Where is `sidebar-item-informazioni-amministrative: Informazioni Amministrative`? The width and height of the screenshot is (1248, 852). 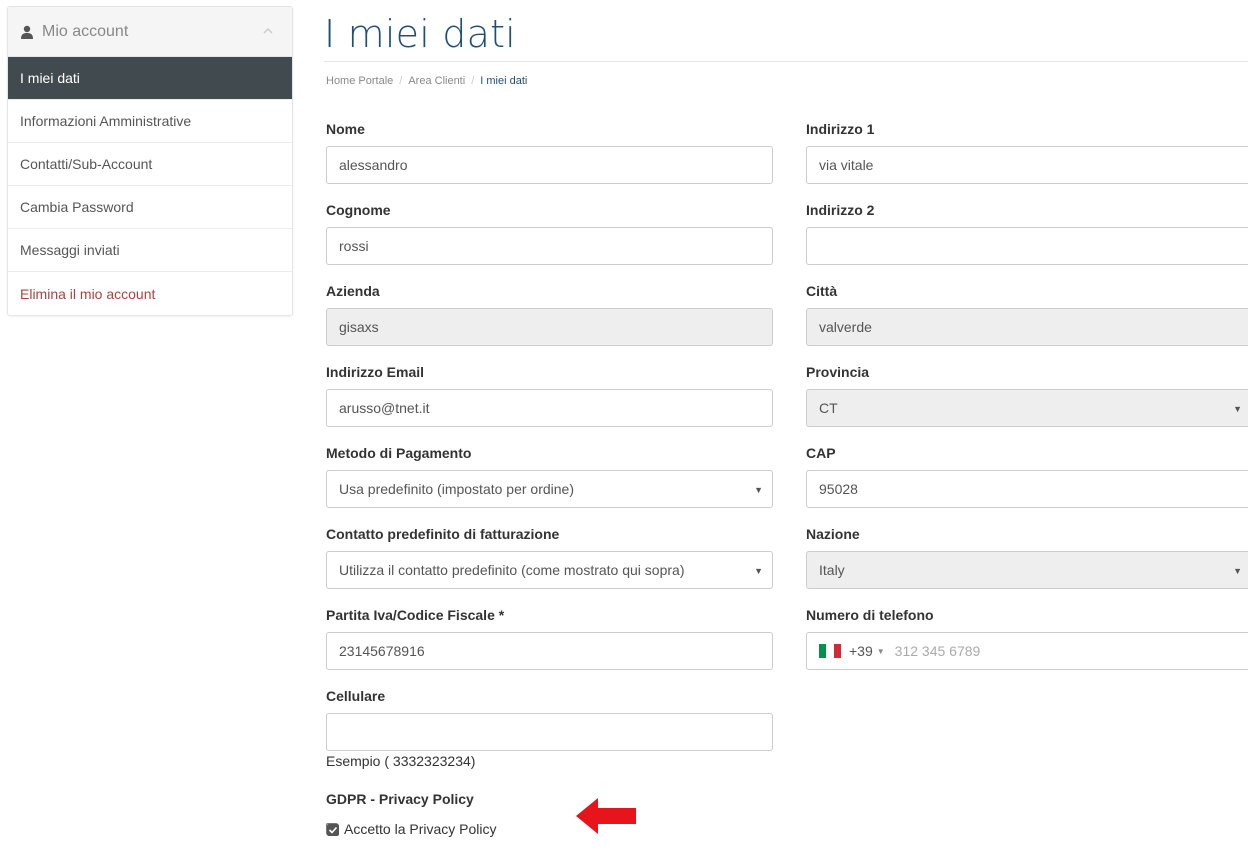
sidebar-item-informazioni-amministrative: Informazioni Amministrative is located at coordinates (150, 121).